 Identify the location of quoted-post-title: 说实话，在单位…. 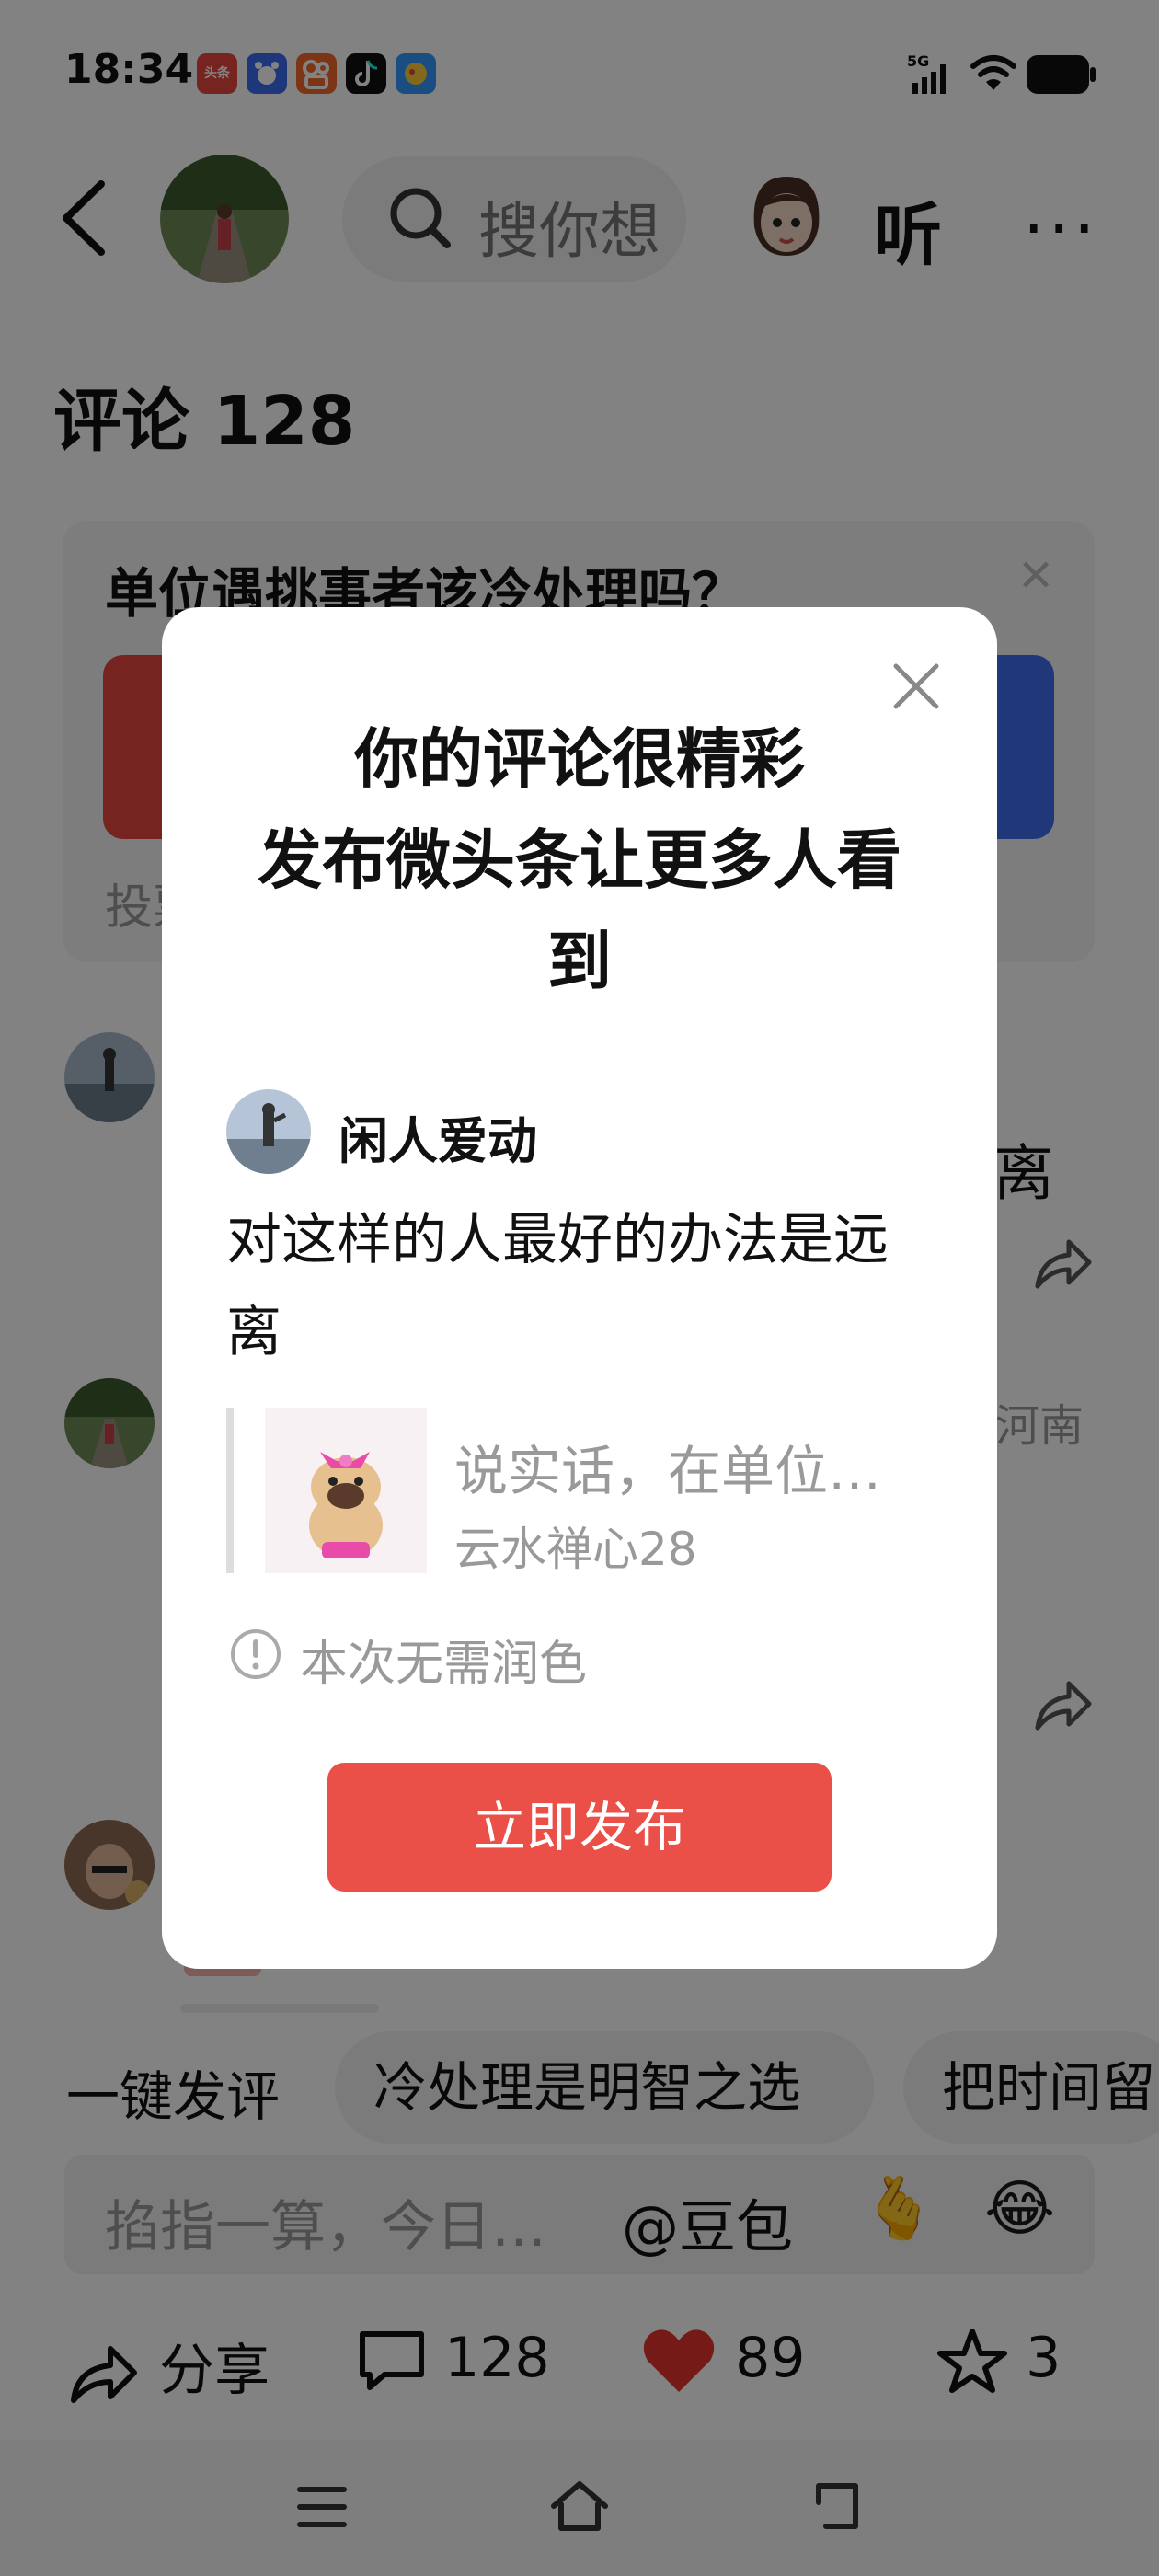
(668, 1471).